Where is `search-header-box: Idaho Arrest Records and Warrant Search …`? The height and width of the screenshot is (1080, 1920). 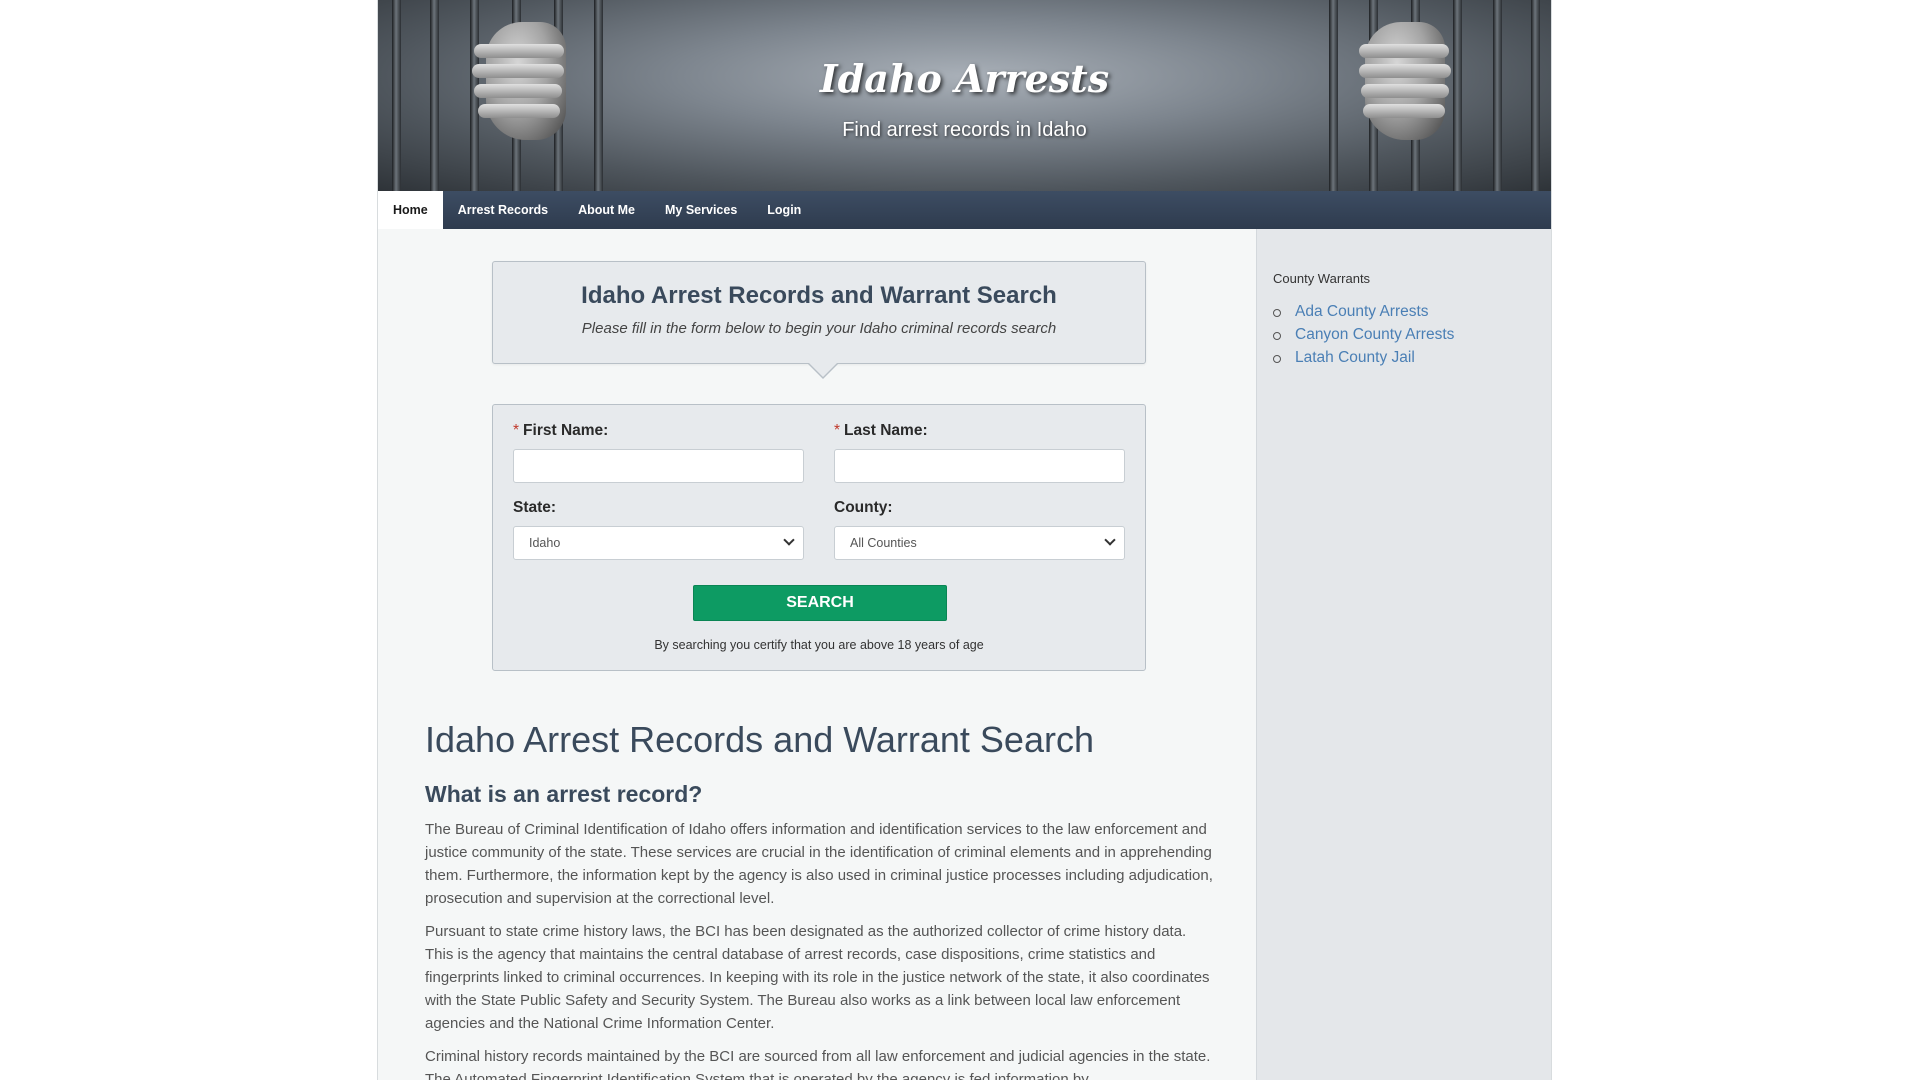
search-header-box: Idaho Arrest Records and Warrant Search … is located at coordinates (819, 320).